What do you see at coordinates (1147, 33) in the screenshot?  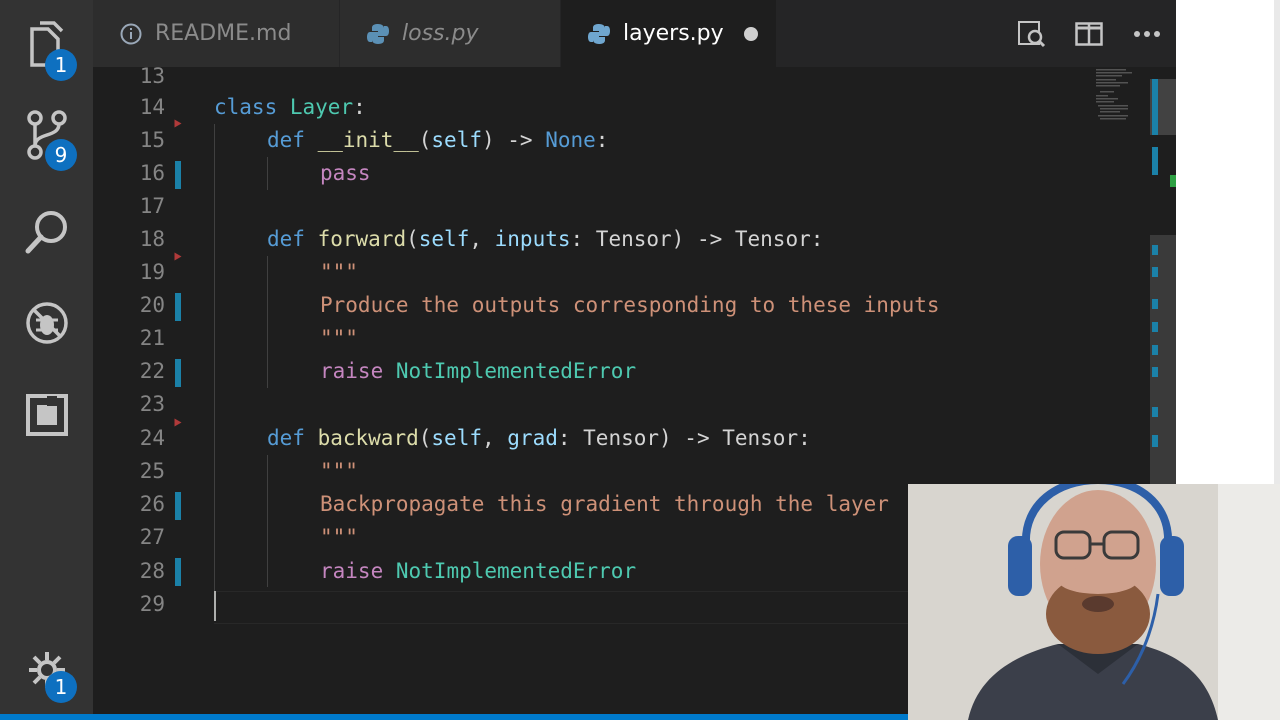 I see `more-actions-icon` at bounding box center [1147, 33].